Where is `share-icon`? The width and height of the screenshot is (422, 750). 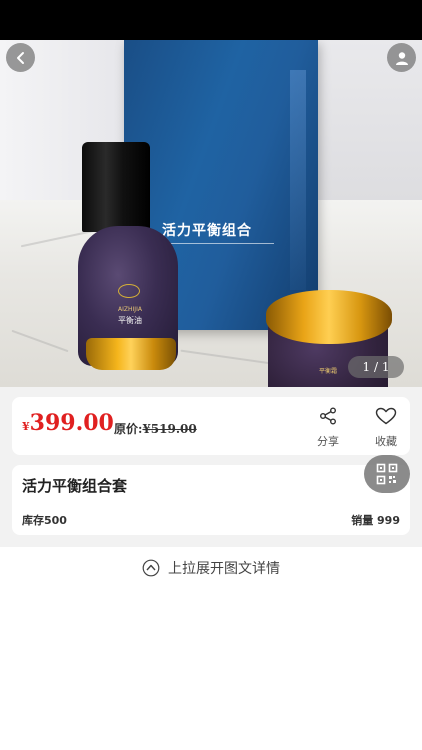
share-icon is located at coordinates (328, 416).